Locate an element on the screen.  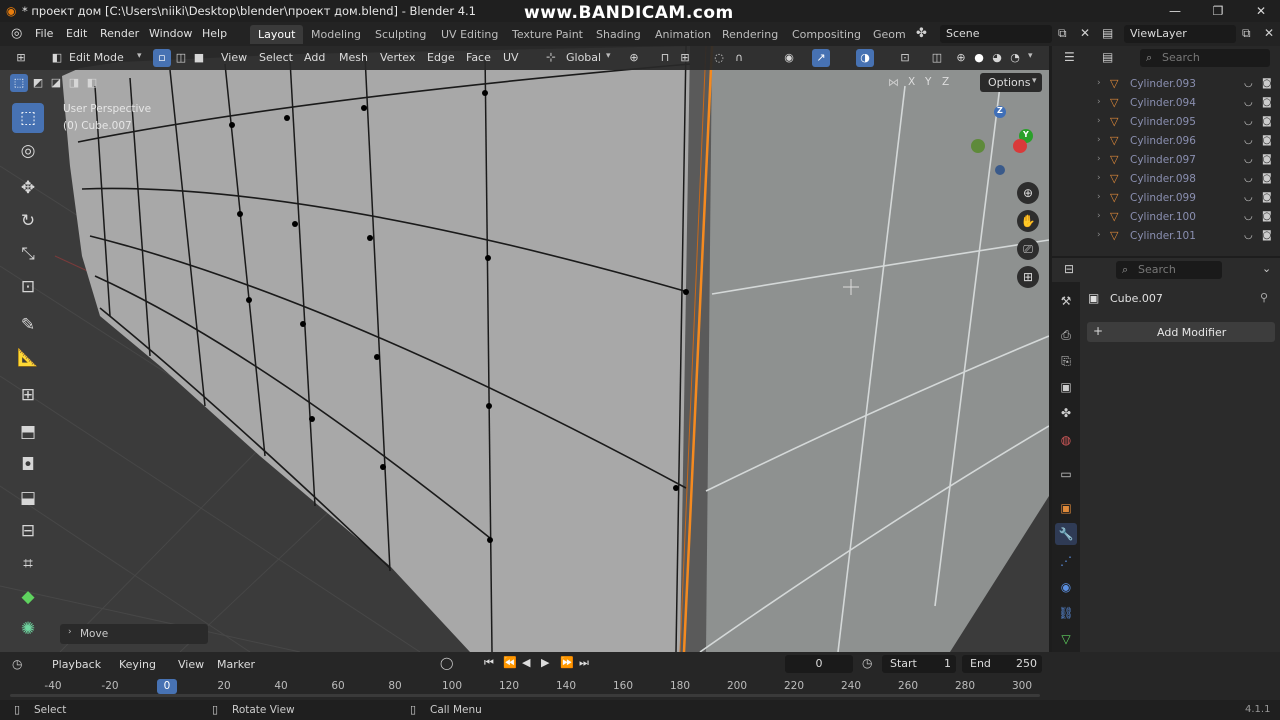
physics-tab-icon: ◉ is located at coordinates (1066, 587).